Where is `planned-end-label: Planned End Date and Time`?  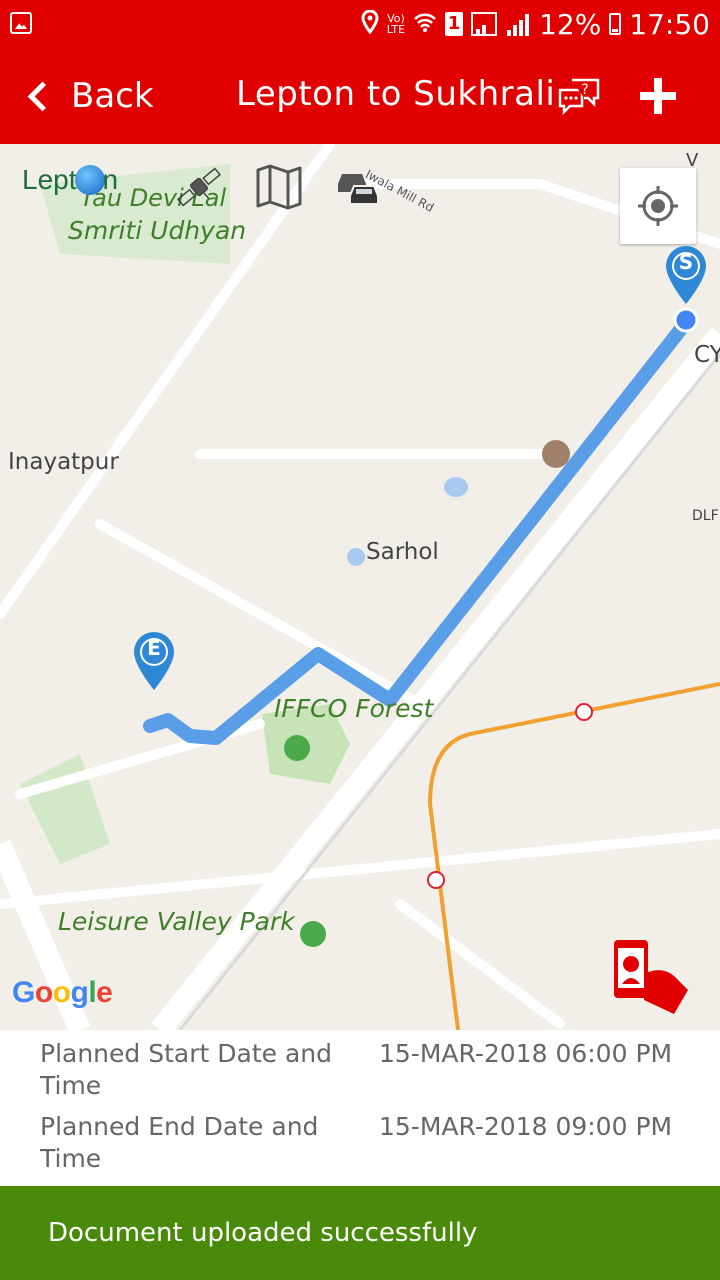 planned-end-label: Planned End Date and Time is located at coordinates (179, 1142).